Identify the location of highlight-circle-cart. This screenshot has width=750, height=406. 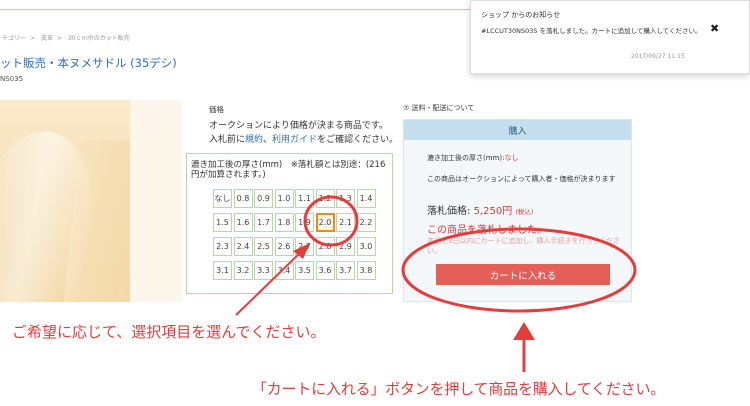
(519, 270).